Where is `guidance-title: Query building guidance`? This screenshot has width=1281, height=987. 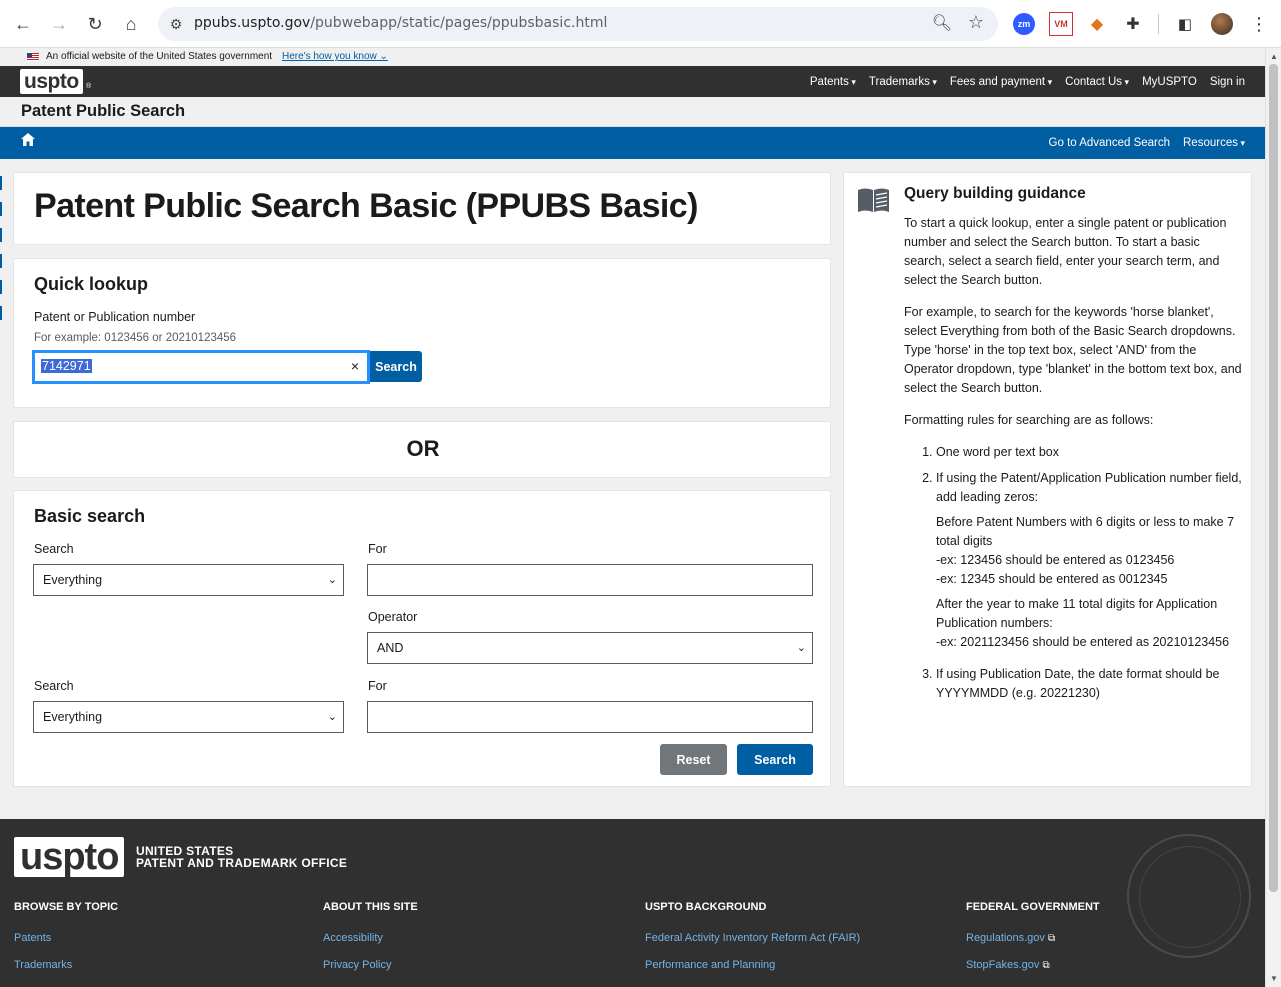
guidance-title: Query building guidance is located at coordinates (995, 193).